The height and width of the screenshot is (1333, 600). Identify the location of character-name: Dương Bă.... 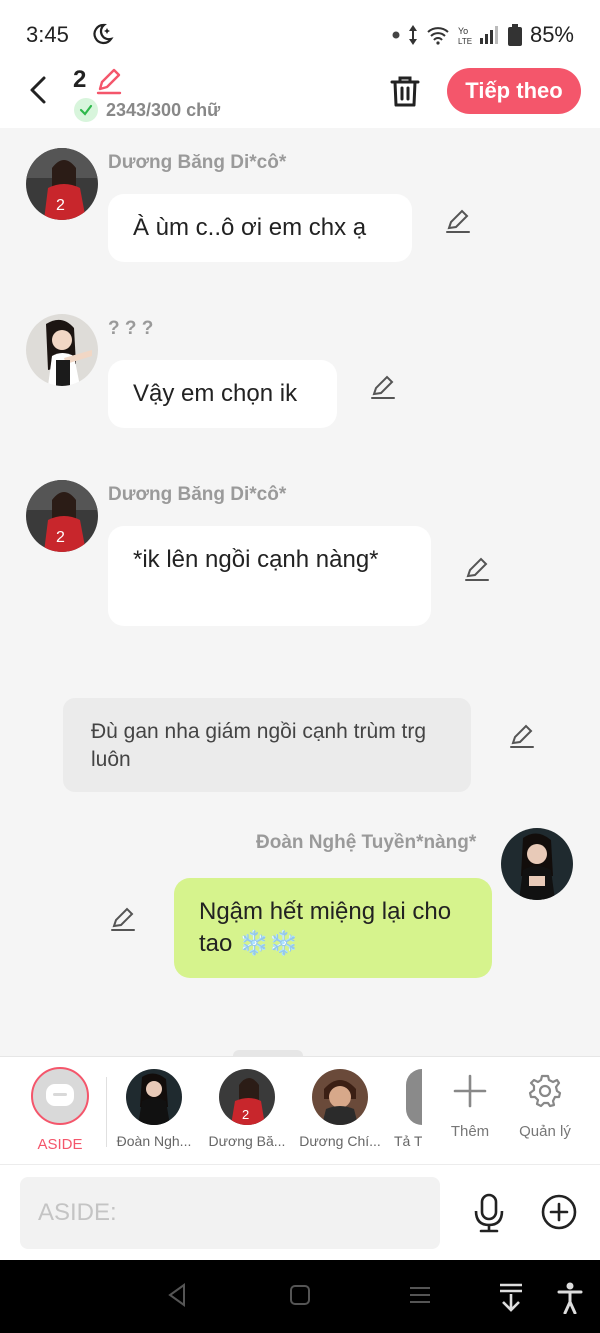
(247, 1141).